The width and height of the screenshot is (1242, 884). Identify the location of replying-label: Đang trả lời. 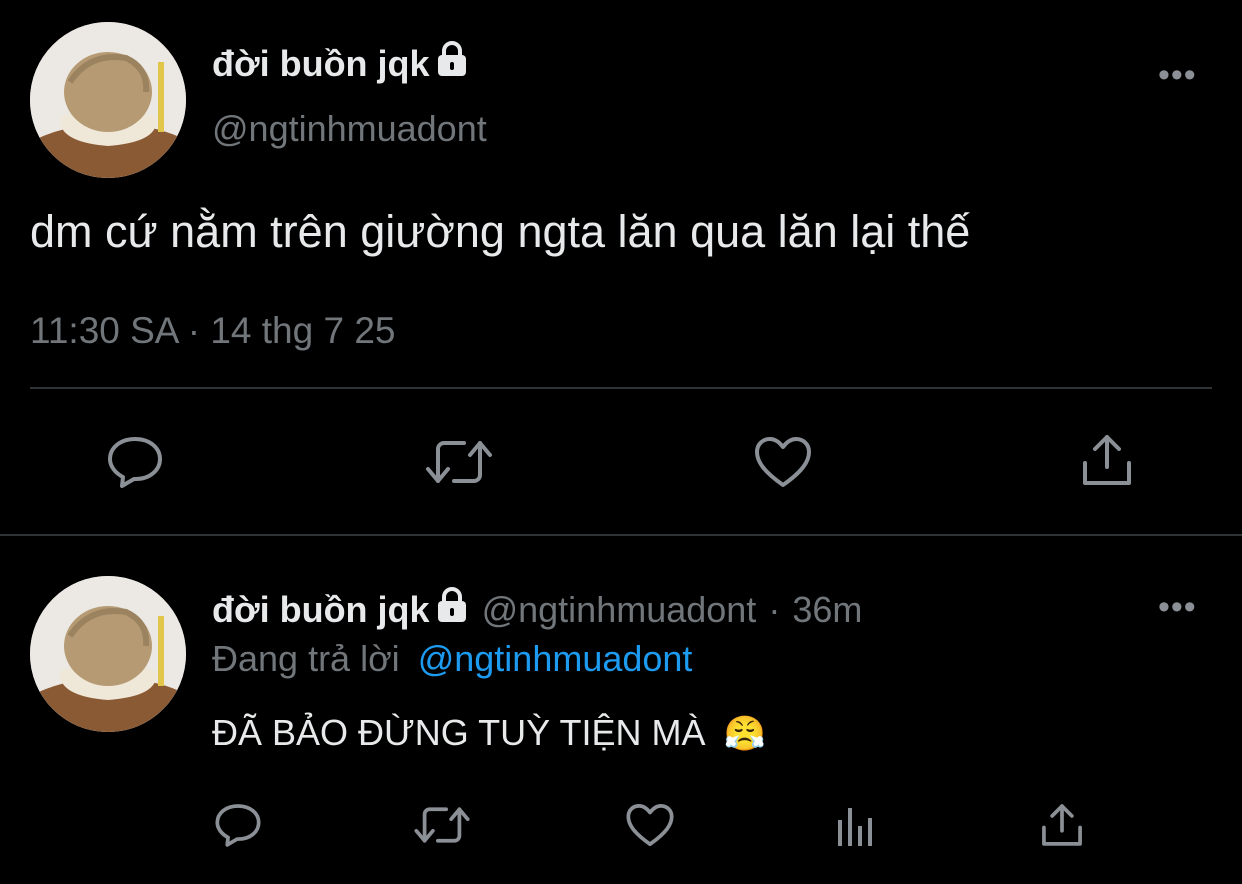
(306, 658).